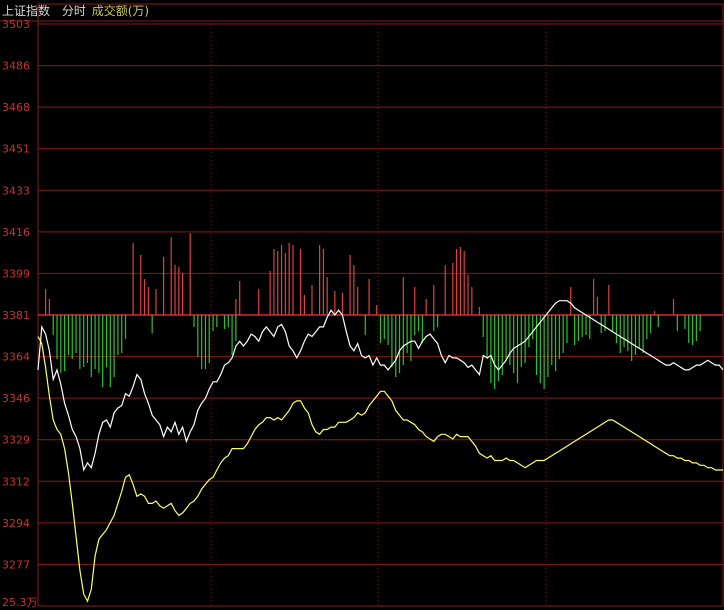  Describe the element at coordinates (16, 24) in the screenshot. I see `y-tick-label: 3503` at that location.